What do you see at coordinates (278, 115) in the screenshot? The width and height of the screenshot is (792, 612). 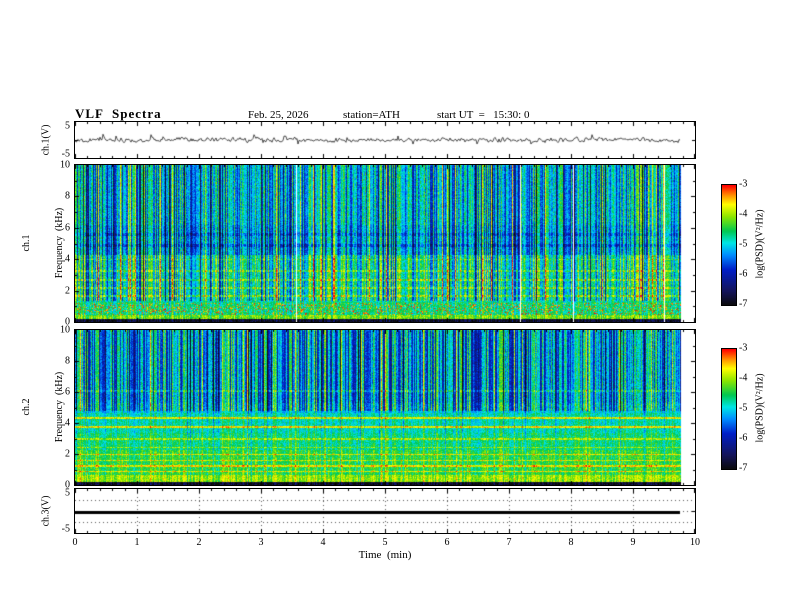 I see `date-label: Feb. 25, 2026` at bounding box center [278, 115].